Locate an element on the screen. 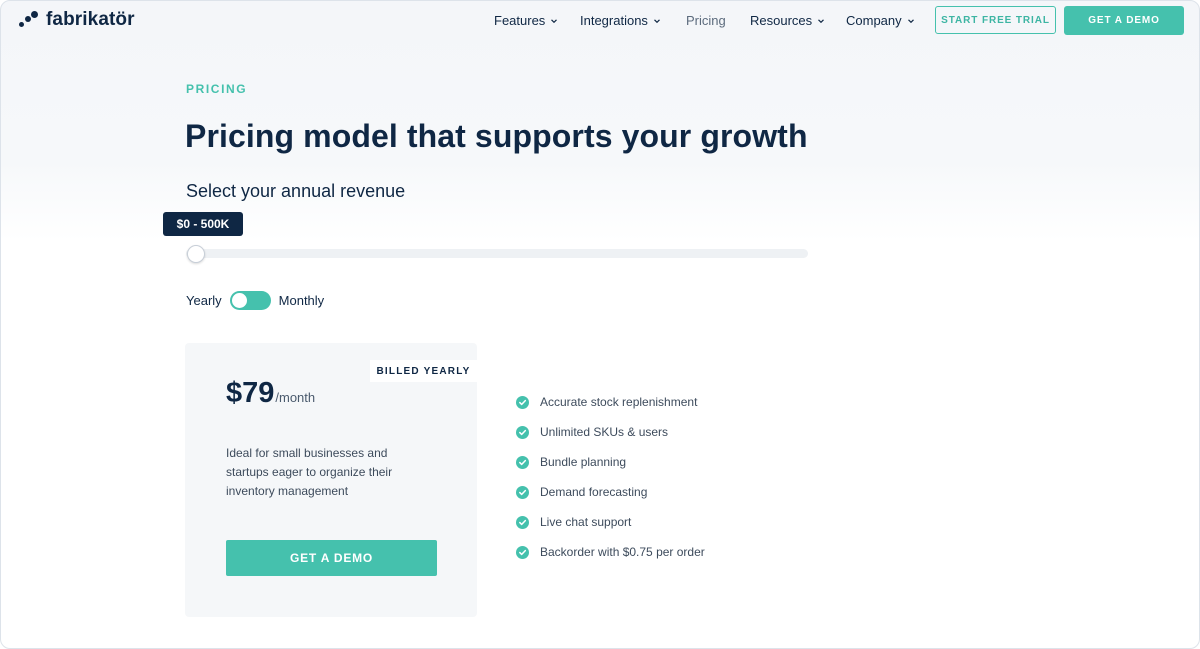 The height and width of the screenshot is (649, 1200). yearly-label: Yearly is located at coordinates (204, 300).